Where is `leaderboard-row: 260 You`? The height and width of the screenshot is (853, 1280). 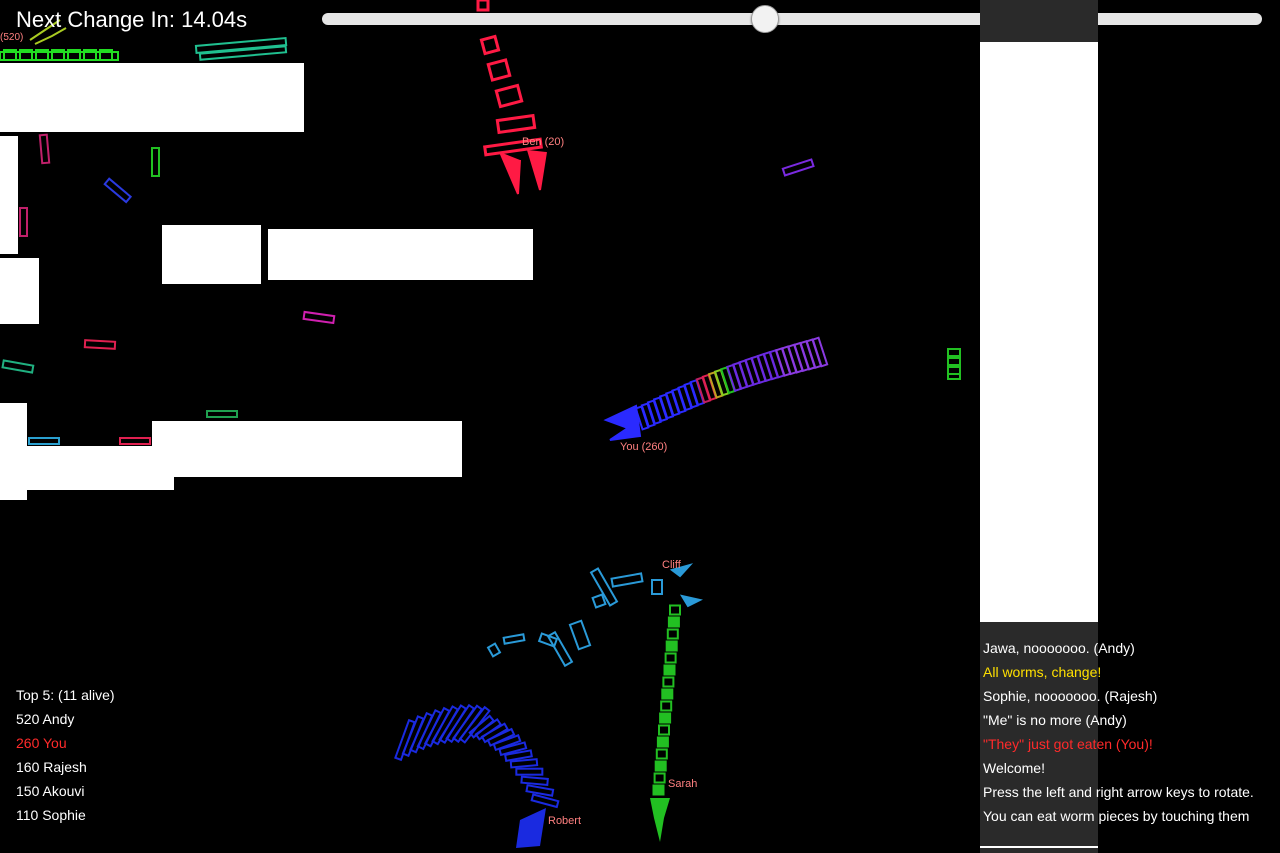 leaderboard-row: 260 You is located at coordinates (41, 743).